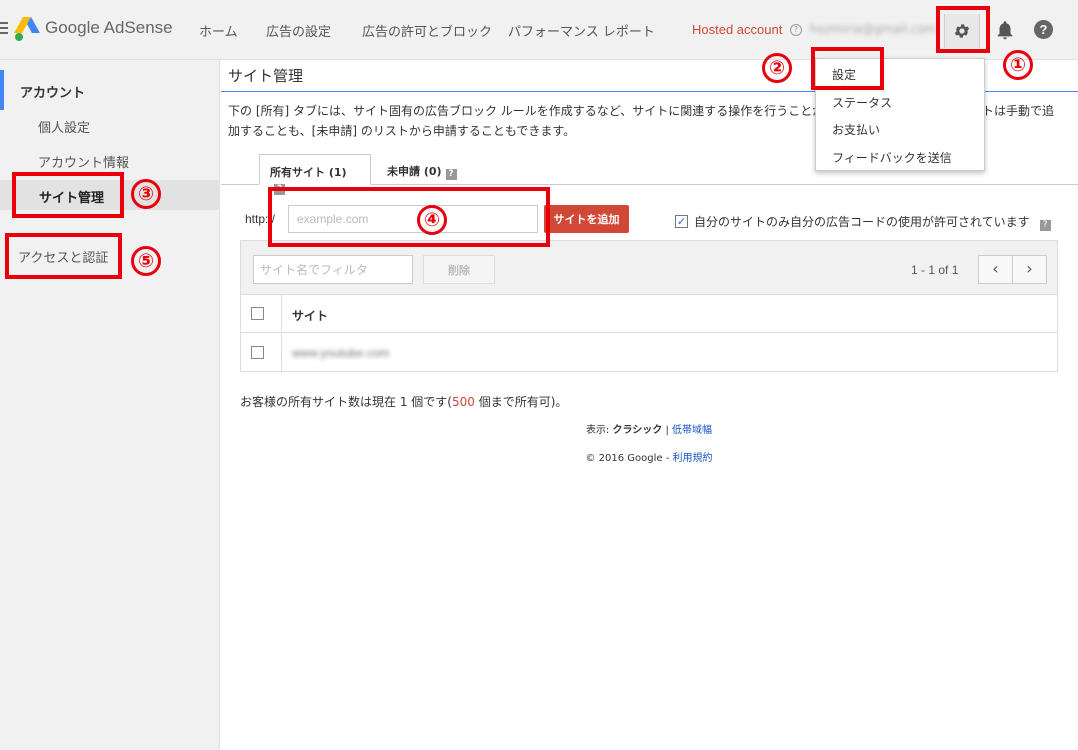 This screenshot has width=1078, height=750. I want to click on view-classic: クラシック, so click(637, 430).